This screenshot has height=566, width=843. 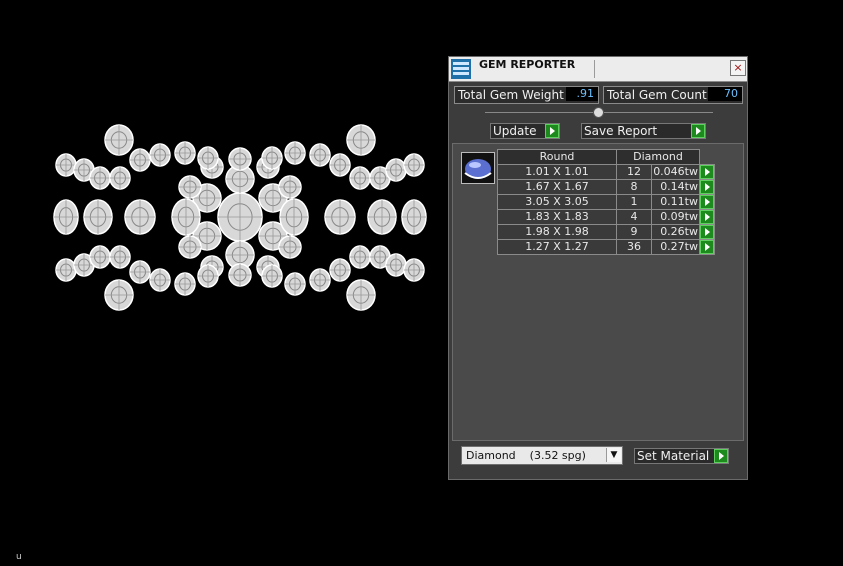 What do you see at coordinates (515, 131) in the screenshot?
I see `update-label: Update` at bounding box center [515, 131].